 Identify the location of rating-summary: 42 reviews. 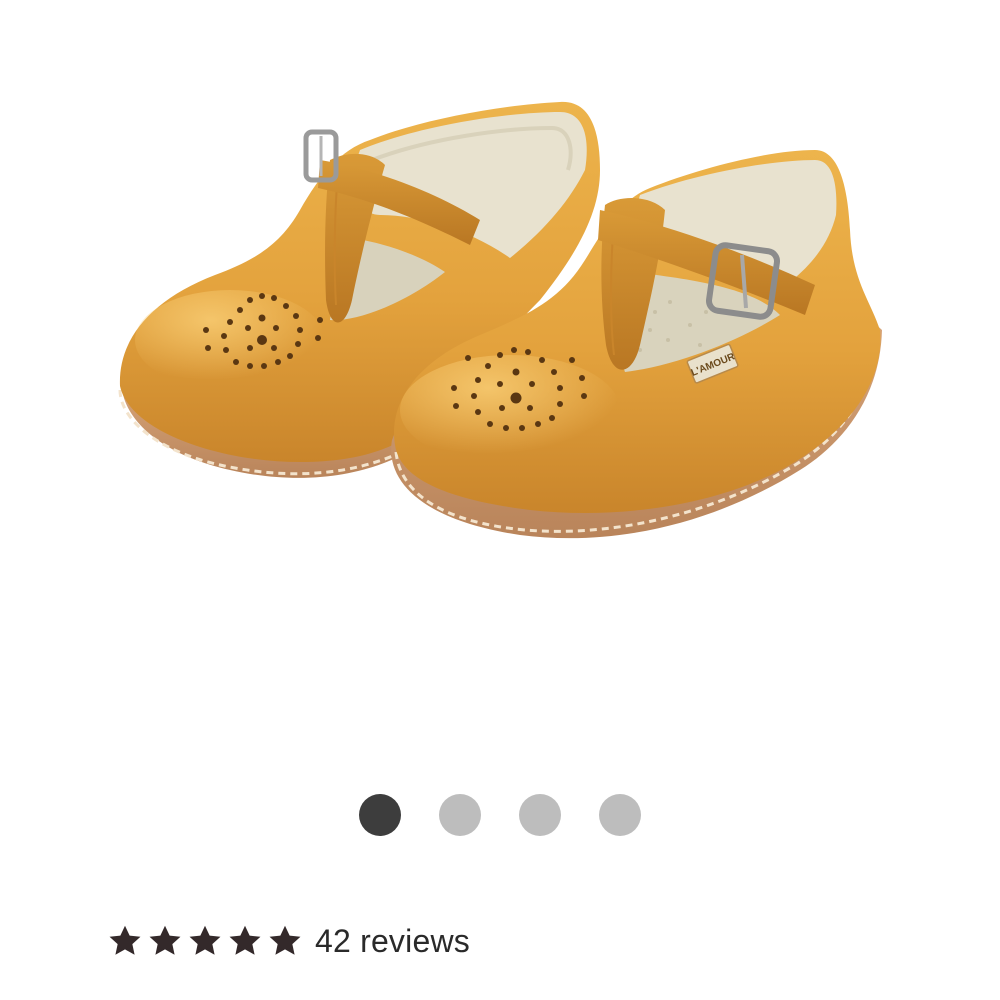
(288, 941).